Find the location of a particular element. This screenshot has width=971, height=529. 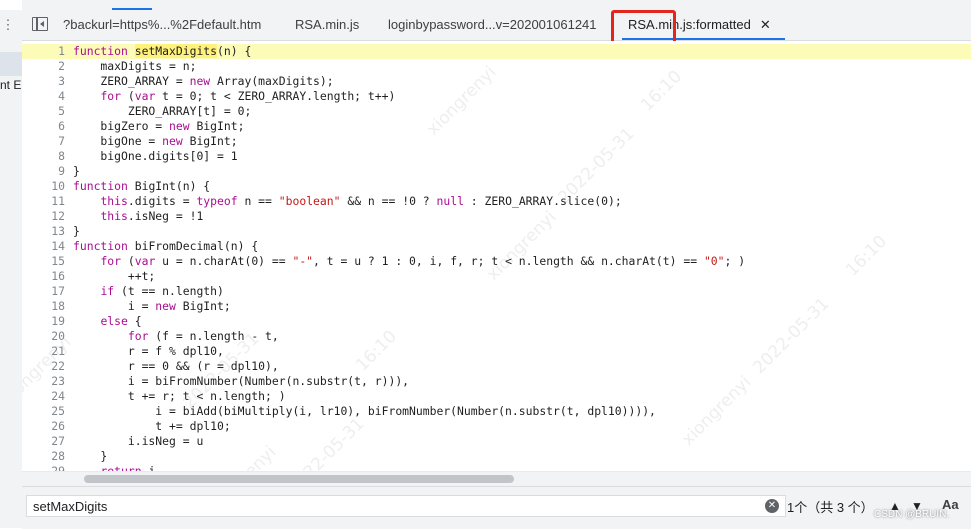

line-number: 26 is located at coordinates (43, 426).